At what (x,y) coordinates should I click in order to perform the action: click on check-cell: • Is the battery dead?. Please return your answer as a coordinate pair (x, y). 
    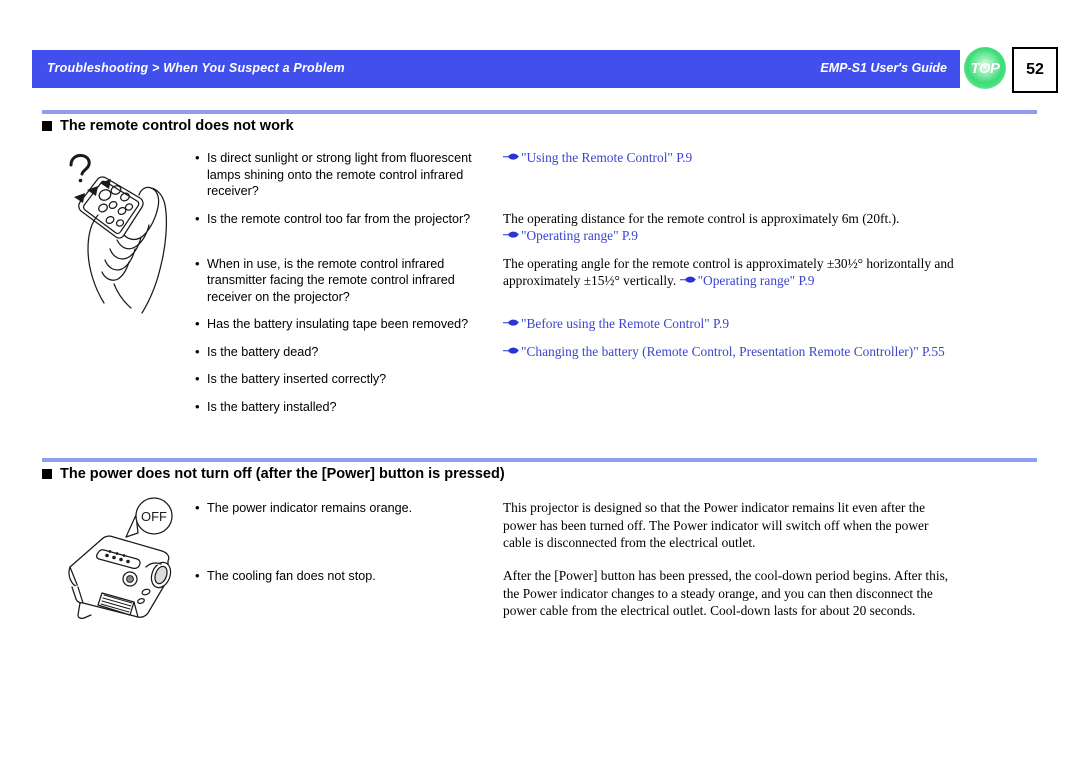
    Looking at the image, I should click on (340, 353).